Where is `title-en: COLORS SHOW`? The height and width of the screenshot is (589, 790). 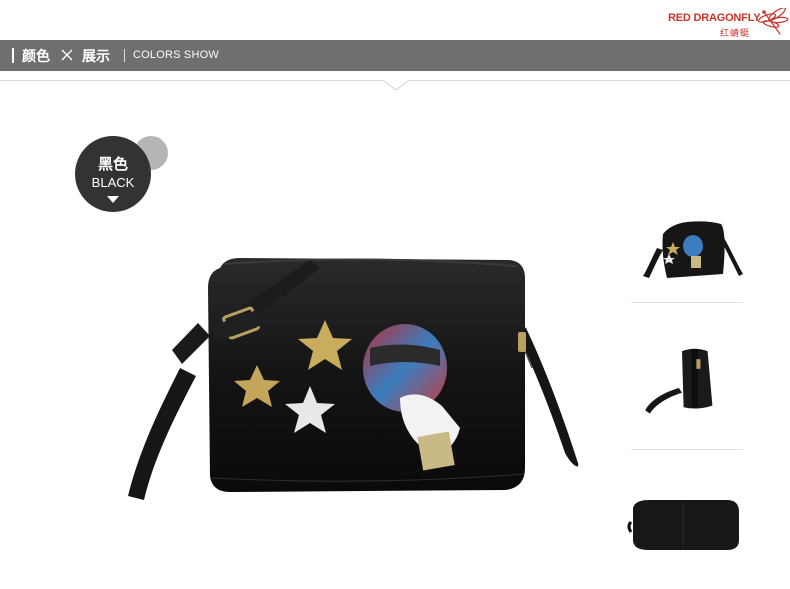
title-en: COLORS SHOW is located at coordinates (176, 55).